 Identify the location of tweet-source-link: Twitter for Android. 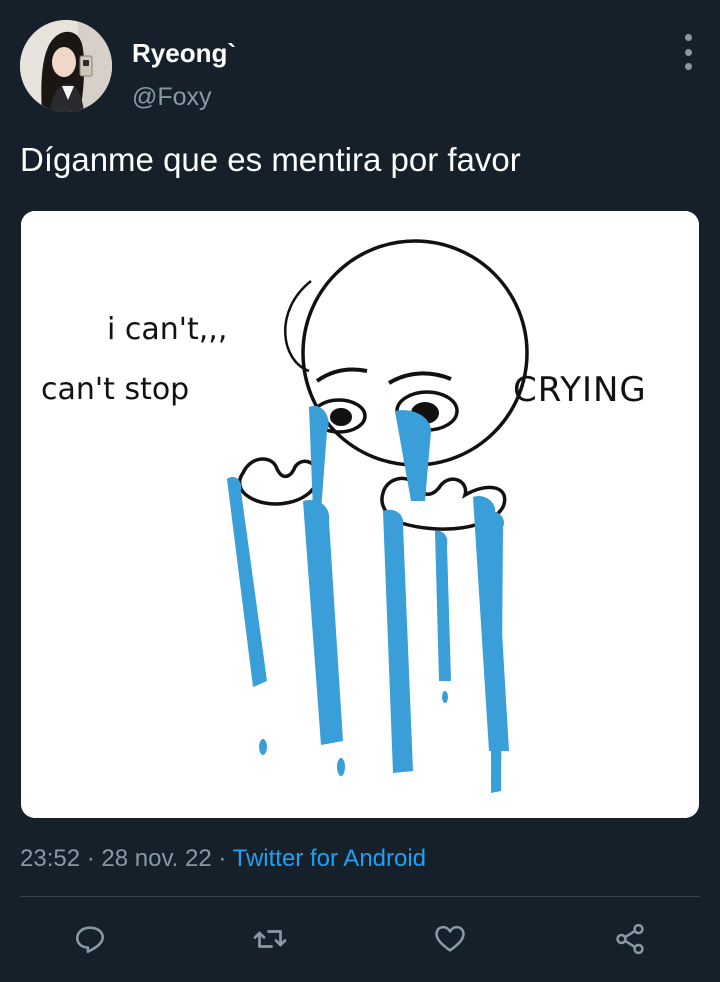
(329, 858).